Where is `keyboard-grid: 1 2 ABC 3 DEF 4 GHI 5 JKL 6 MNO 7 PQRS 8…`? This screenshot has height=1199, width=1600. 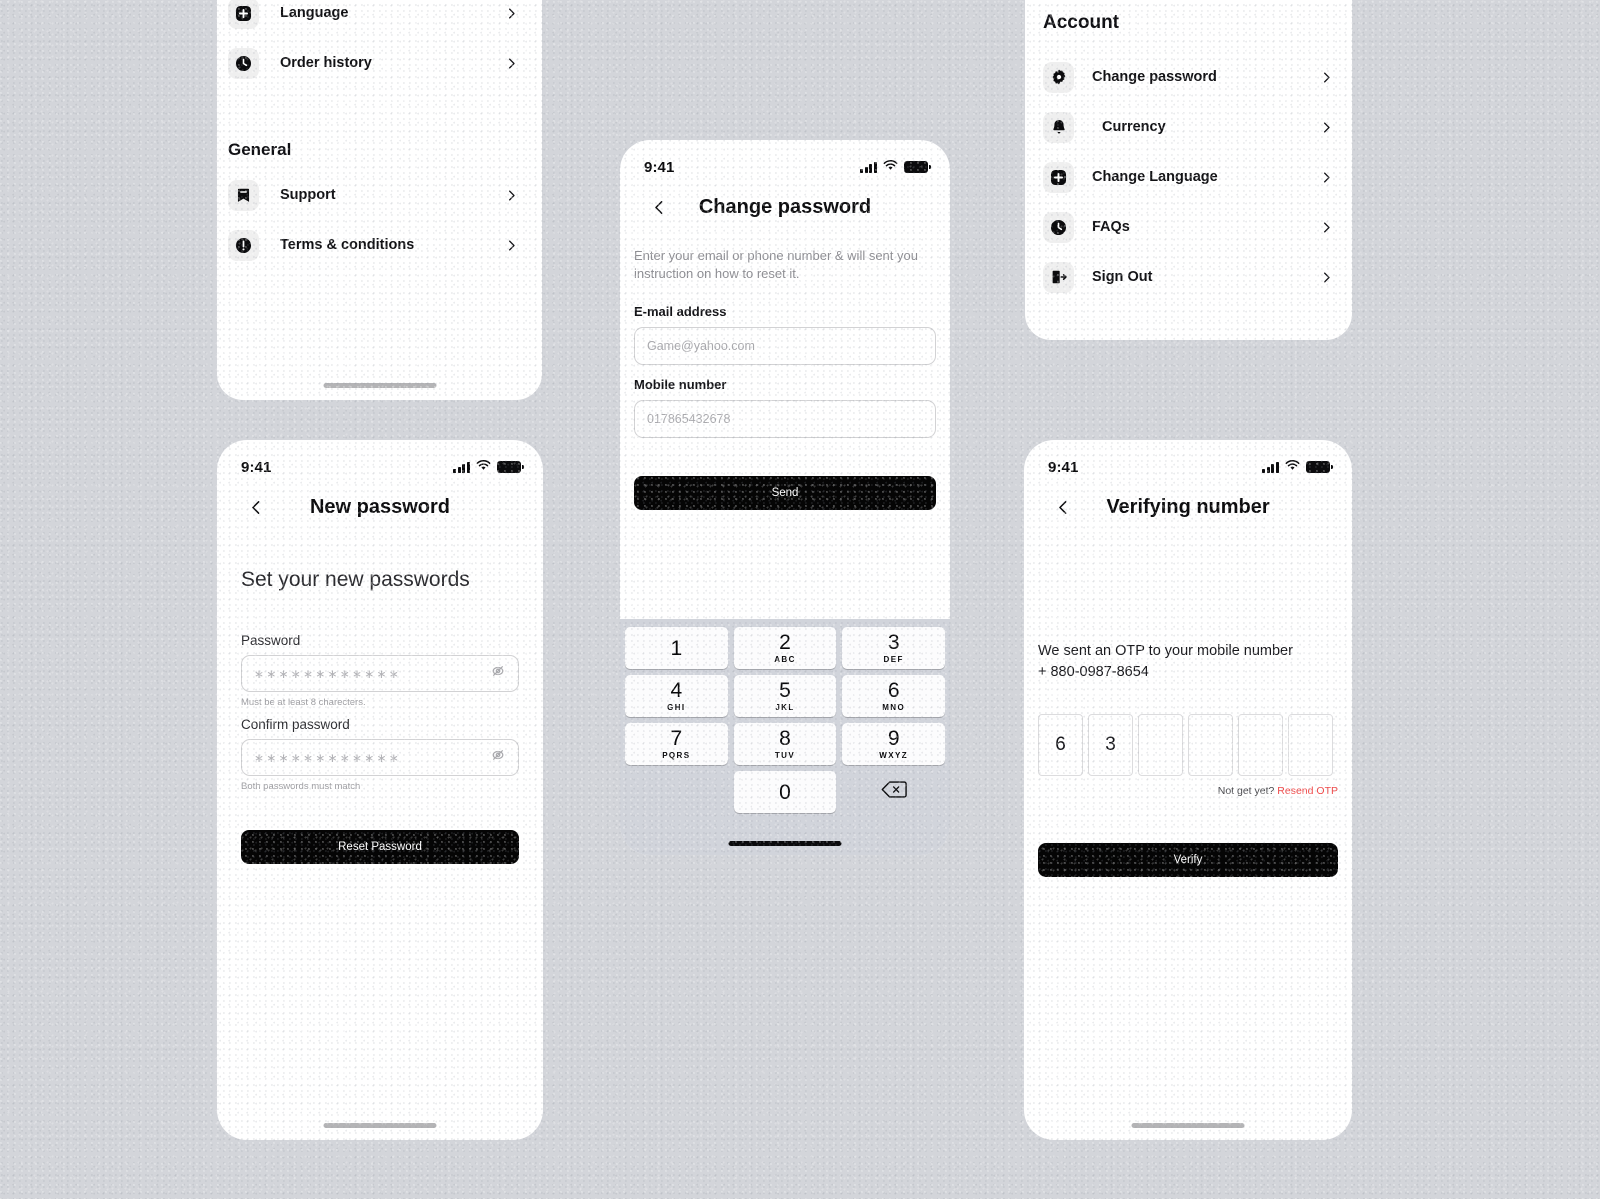 keyboard-grid: 1 2 ABC 3 DEF 4 GHI 5 JKL 6 MNO 7 PQRS 8… is located at coordinates (785, 720).